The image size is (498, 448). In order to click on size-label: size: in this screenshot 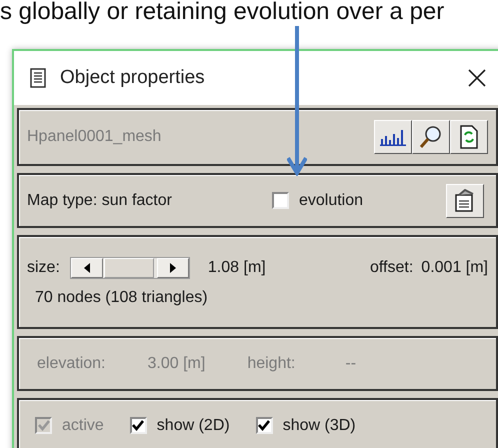, I will do `click(43, 268)`.